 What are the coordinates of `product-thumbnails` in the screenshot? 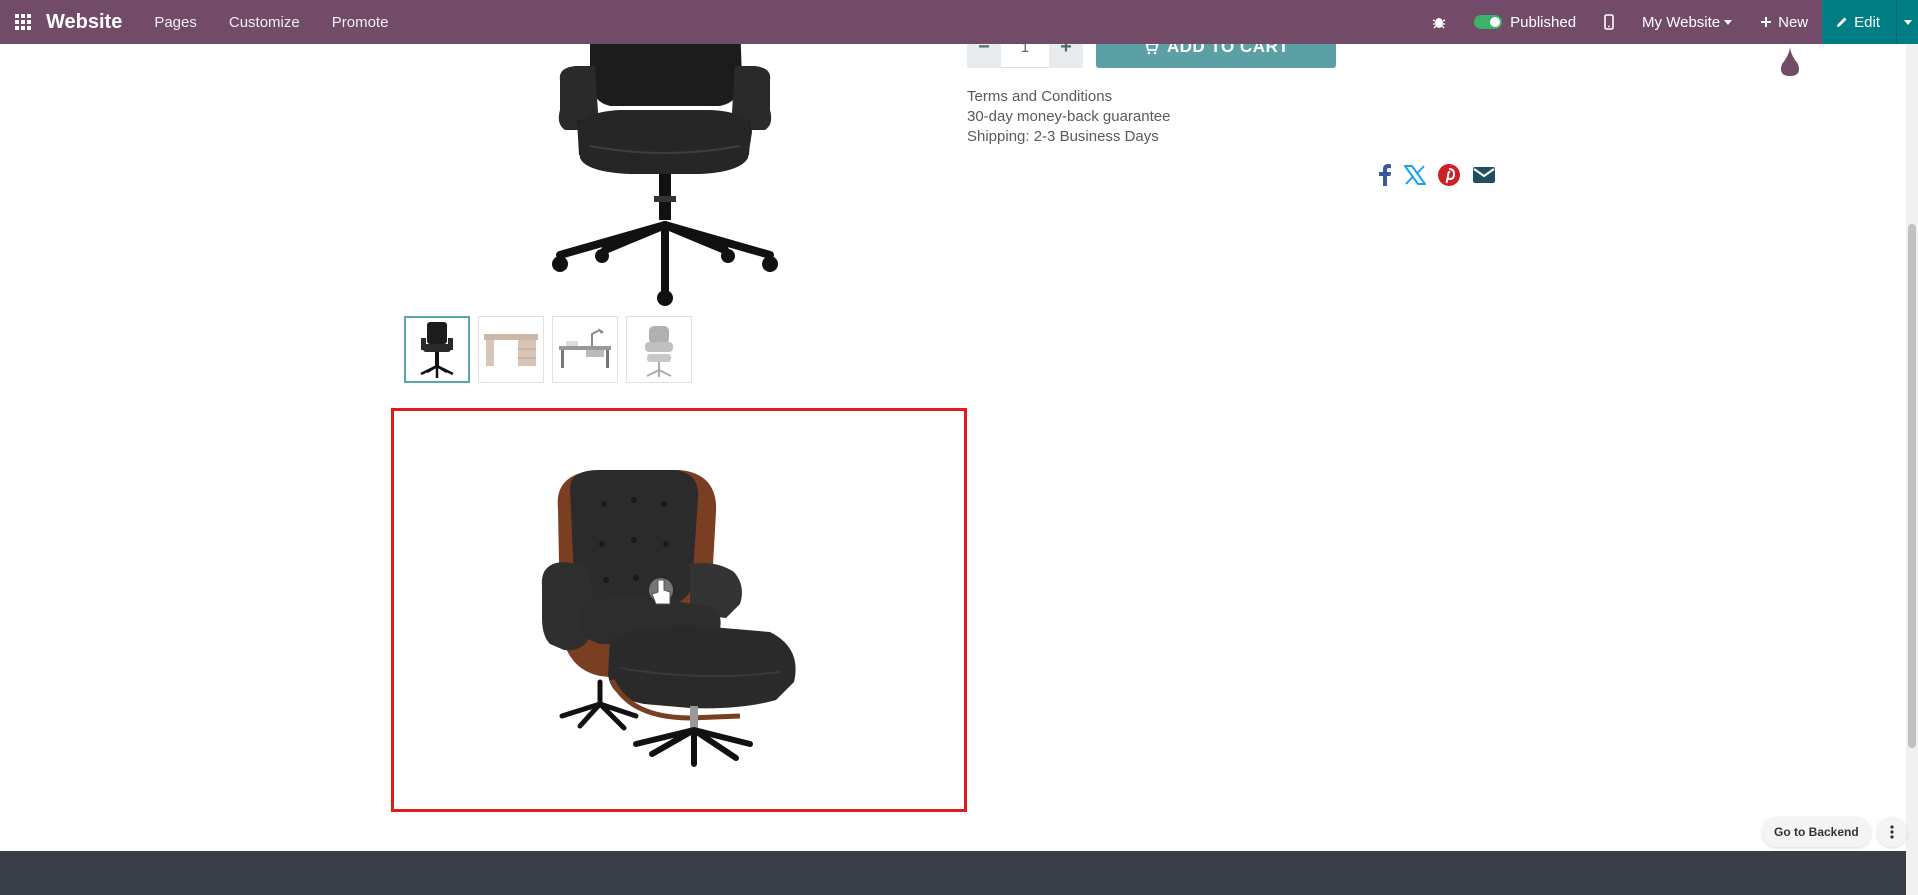 It's located at (552, 349).